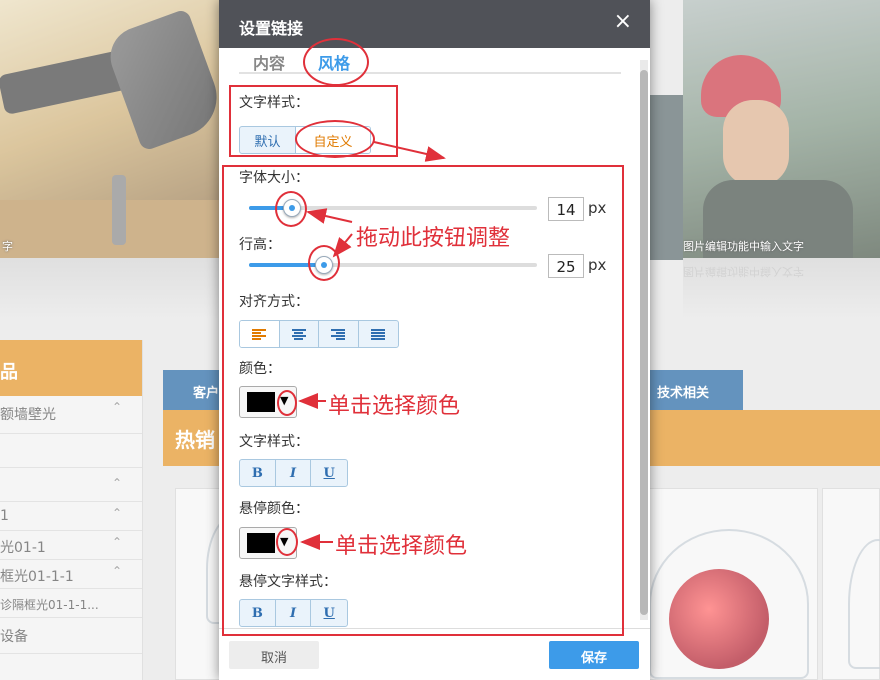 This screenshot has height=680, width=880. Describe the element at coordinates (271, 28) in the screenshot. I see `dialog-title: 设置链接` at that location.